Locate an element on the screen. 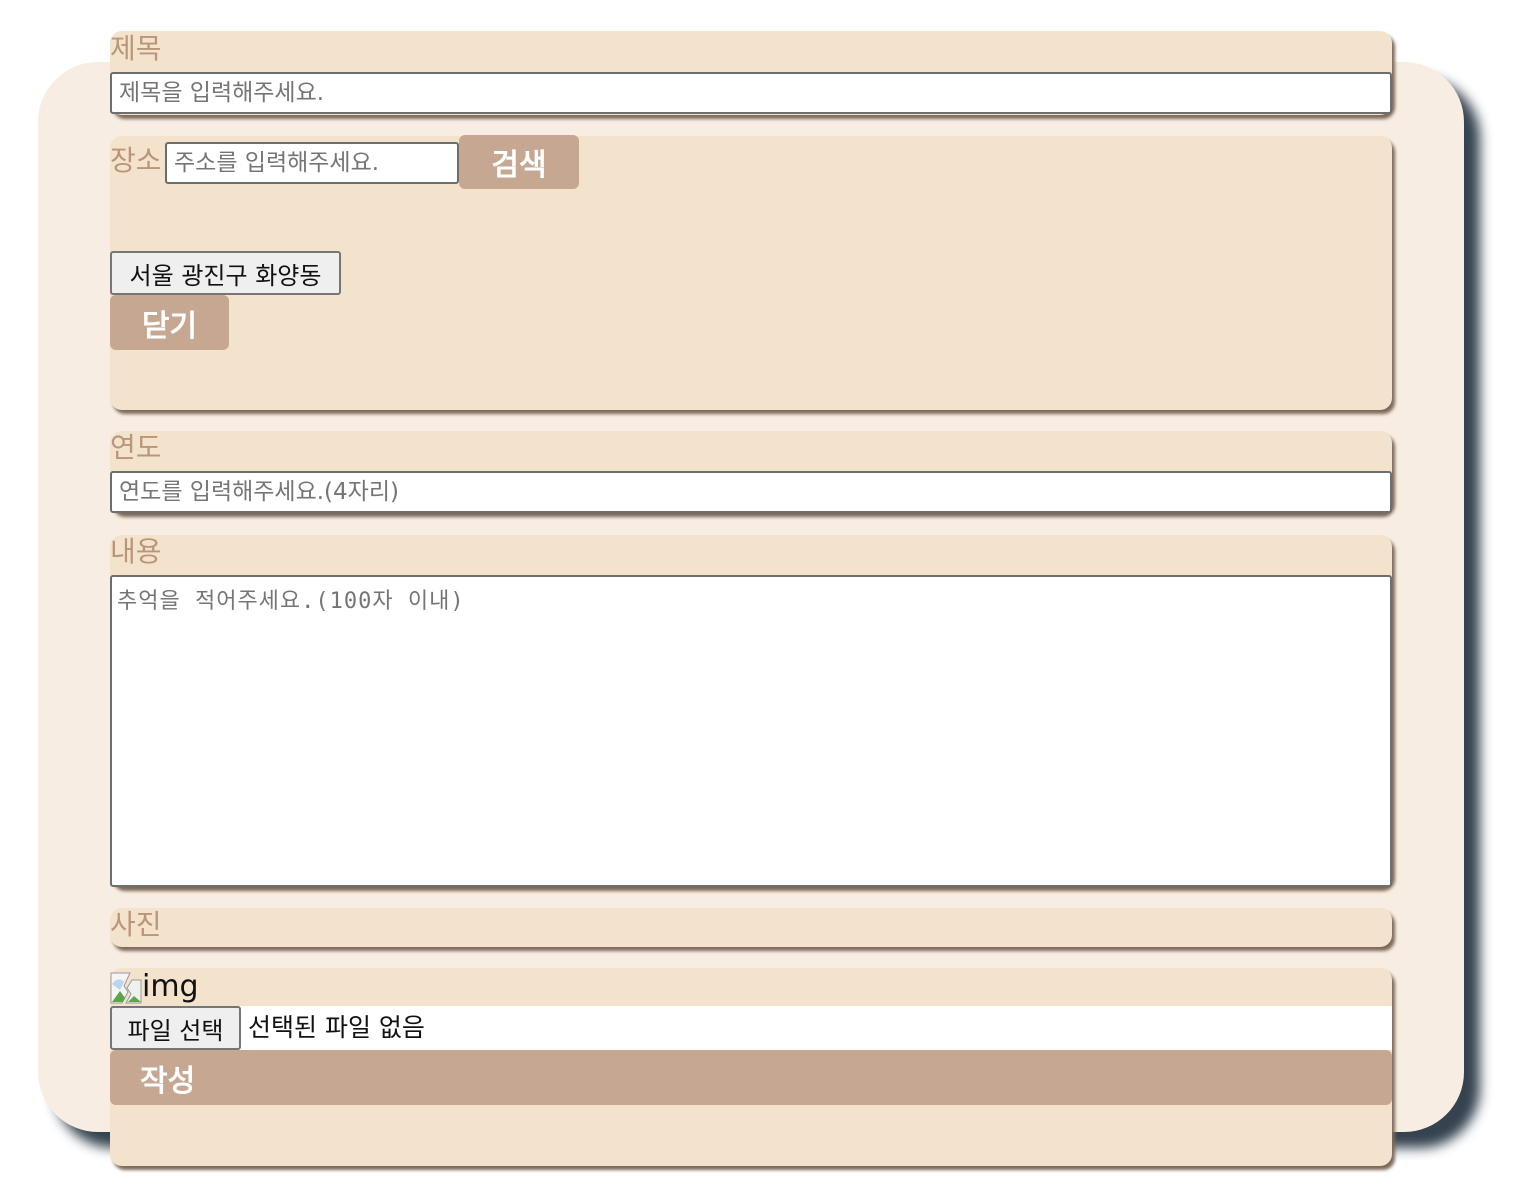  title-section: 제목 is located at coordinates (751, 73).